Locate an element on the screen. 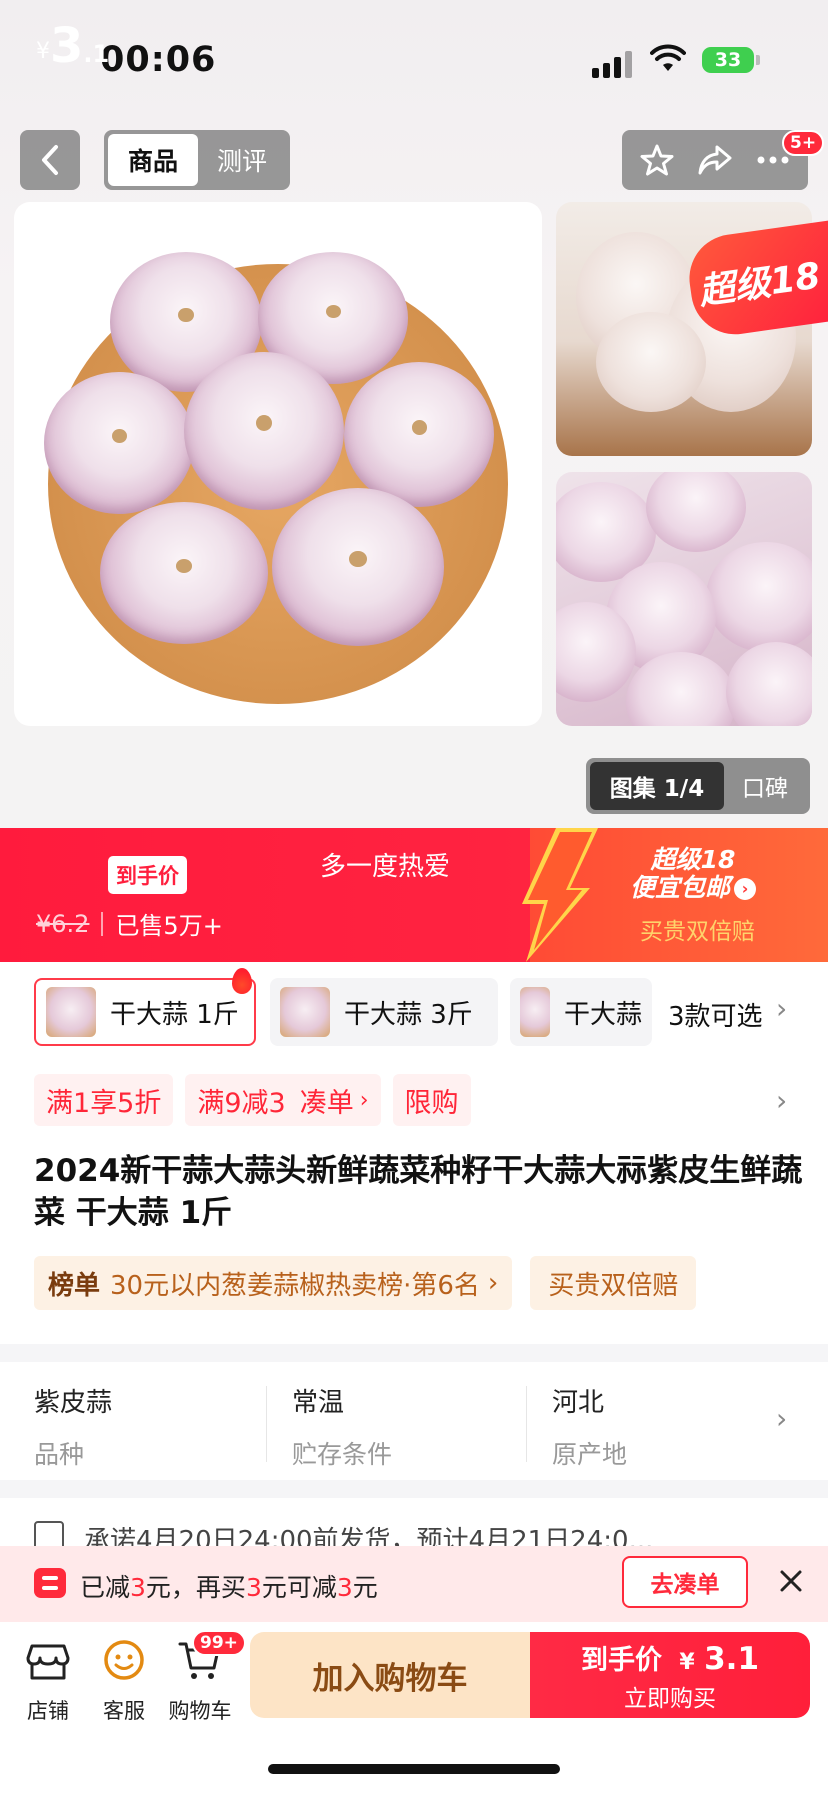 This screenshot has width=828, height=1796. favorite-star-icon is located at coordinates (657, 160).